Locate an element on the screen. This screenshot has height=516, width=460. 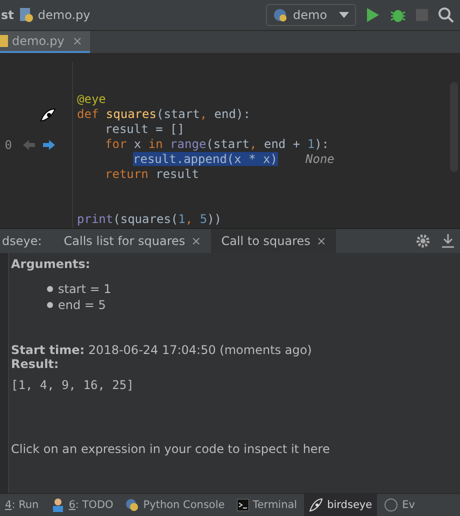
code-token: 5 is located at coordinates (204, 219).